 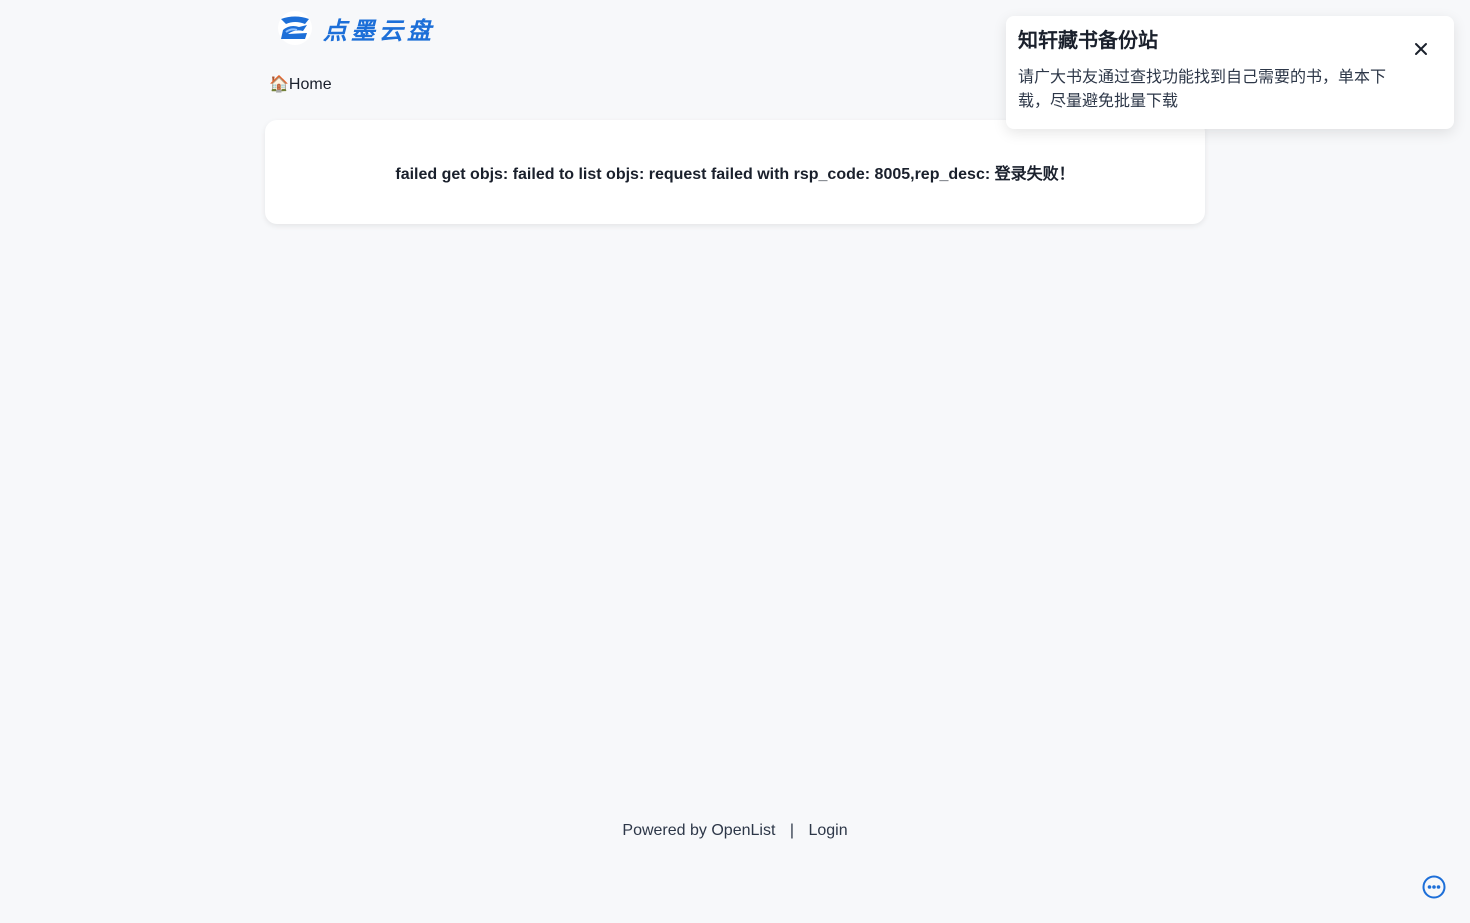 What do you see at coordinates (295, 28) in the screenshot?
I see `logo-icon` at bounding box center [295, 28].